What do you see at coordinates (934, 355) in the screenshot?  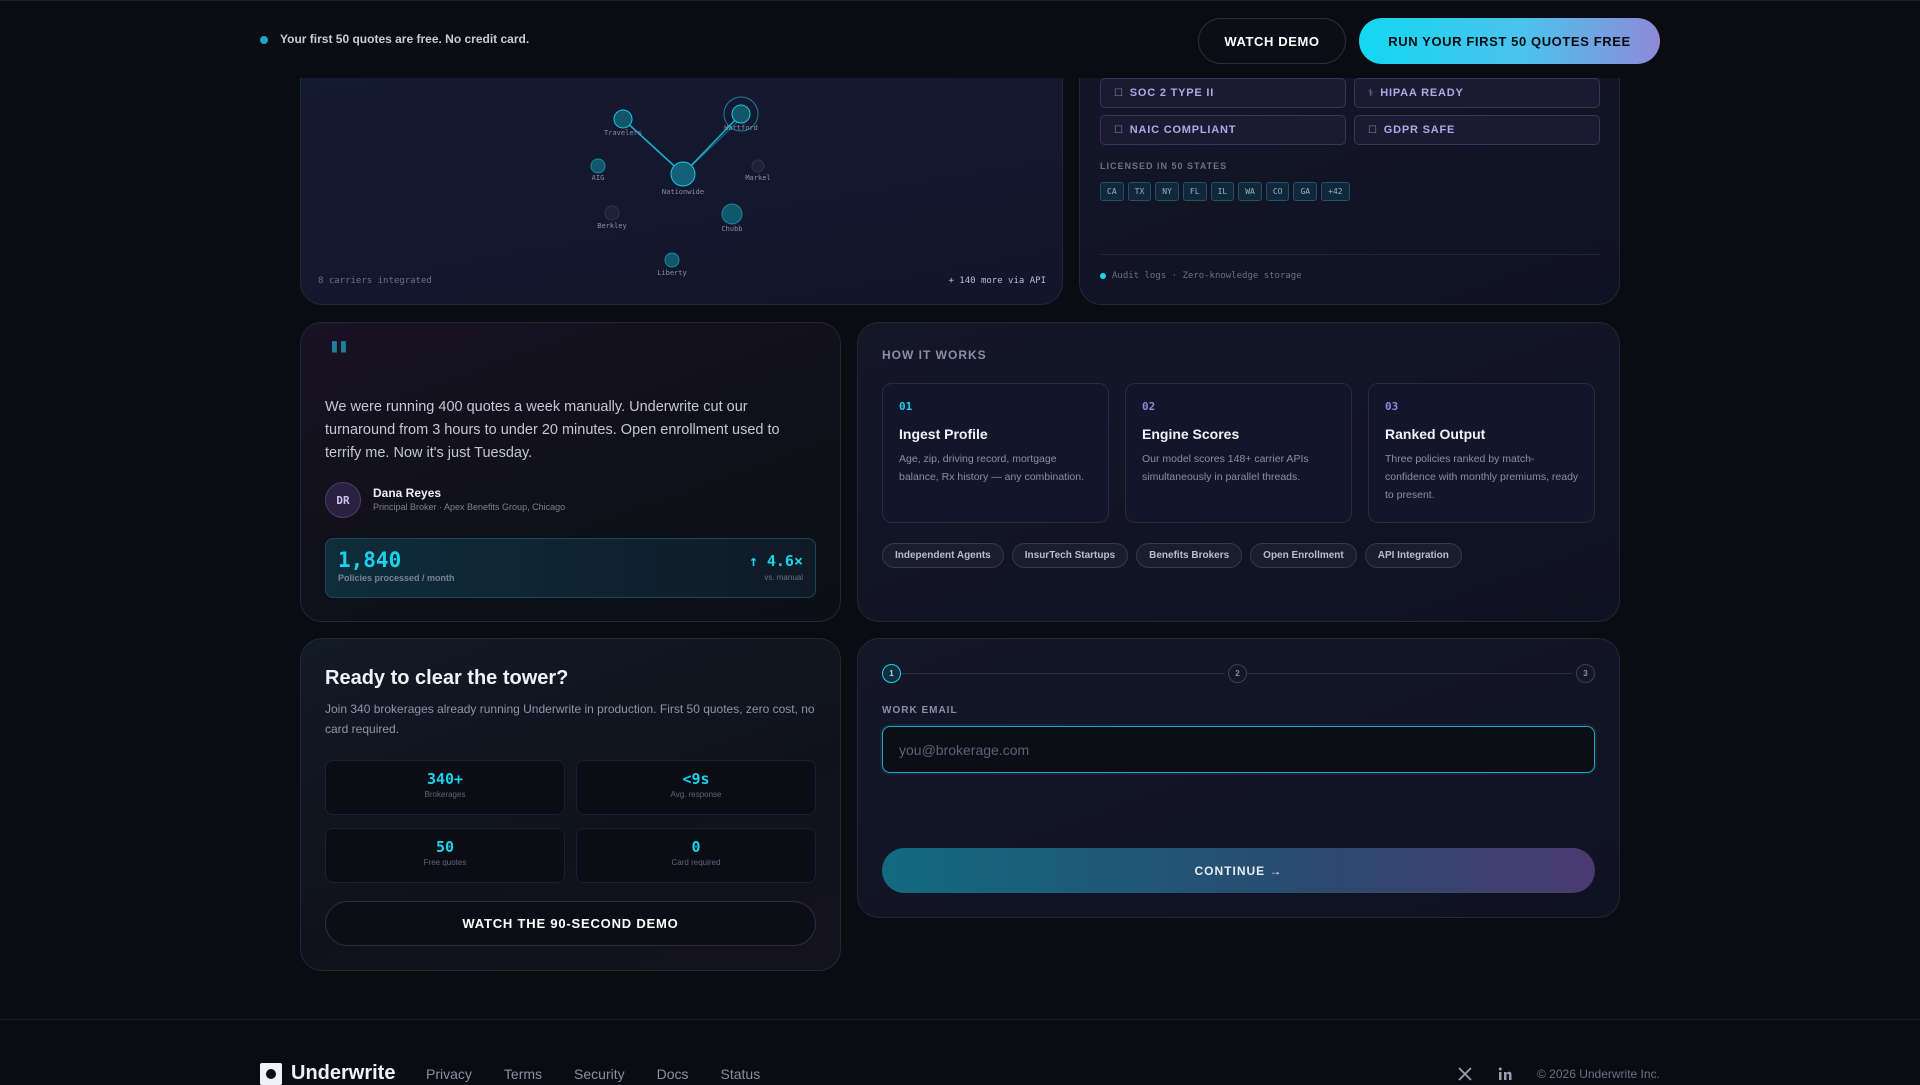 I see `section-title: HOW IT WORKS` at bounding box center [934, 355].